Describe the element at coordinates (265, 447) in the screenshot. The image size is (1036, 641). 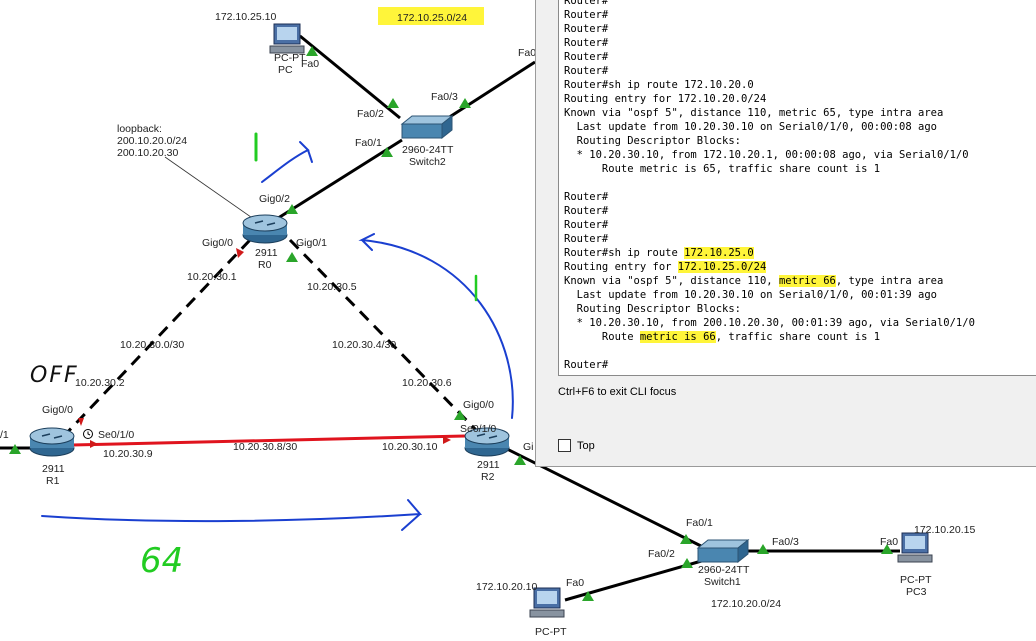
I see `subnet-r1-r2: 10.20.30.8/30` at that location.